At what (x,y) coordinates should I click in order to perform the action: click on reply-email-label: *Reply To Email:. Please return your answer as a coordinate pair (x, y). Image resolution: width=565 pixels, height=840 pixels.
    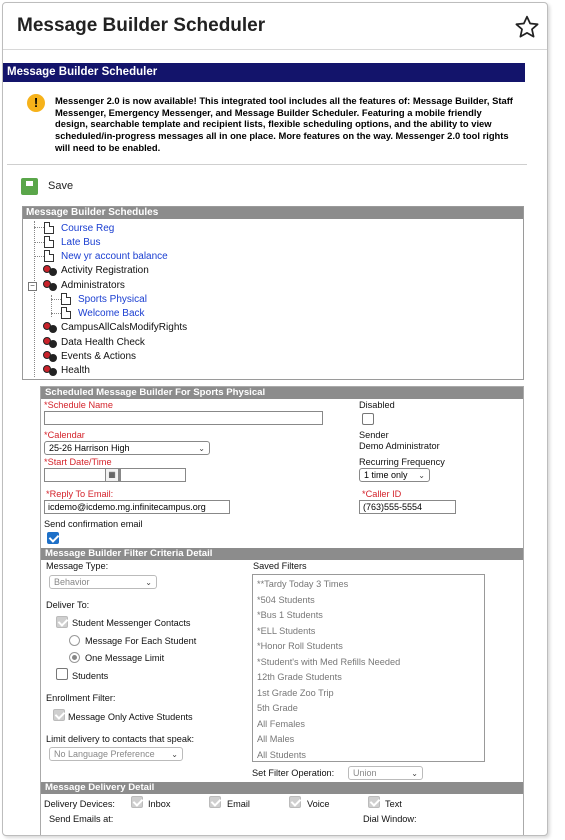
    Looking at the image, I should click on (80, 494).